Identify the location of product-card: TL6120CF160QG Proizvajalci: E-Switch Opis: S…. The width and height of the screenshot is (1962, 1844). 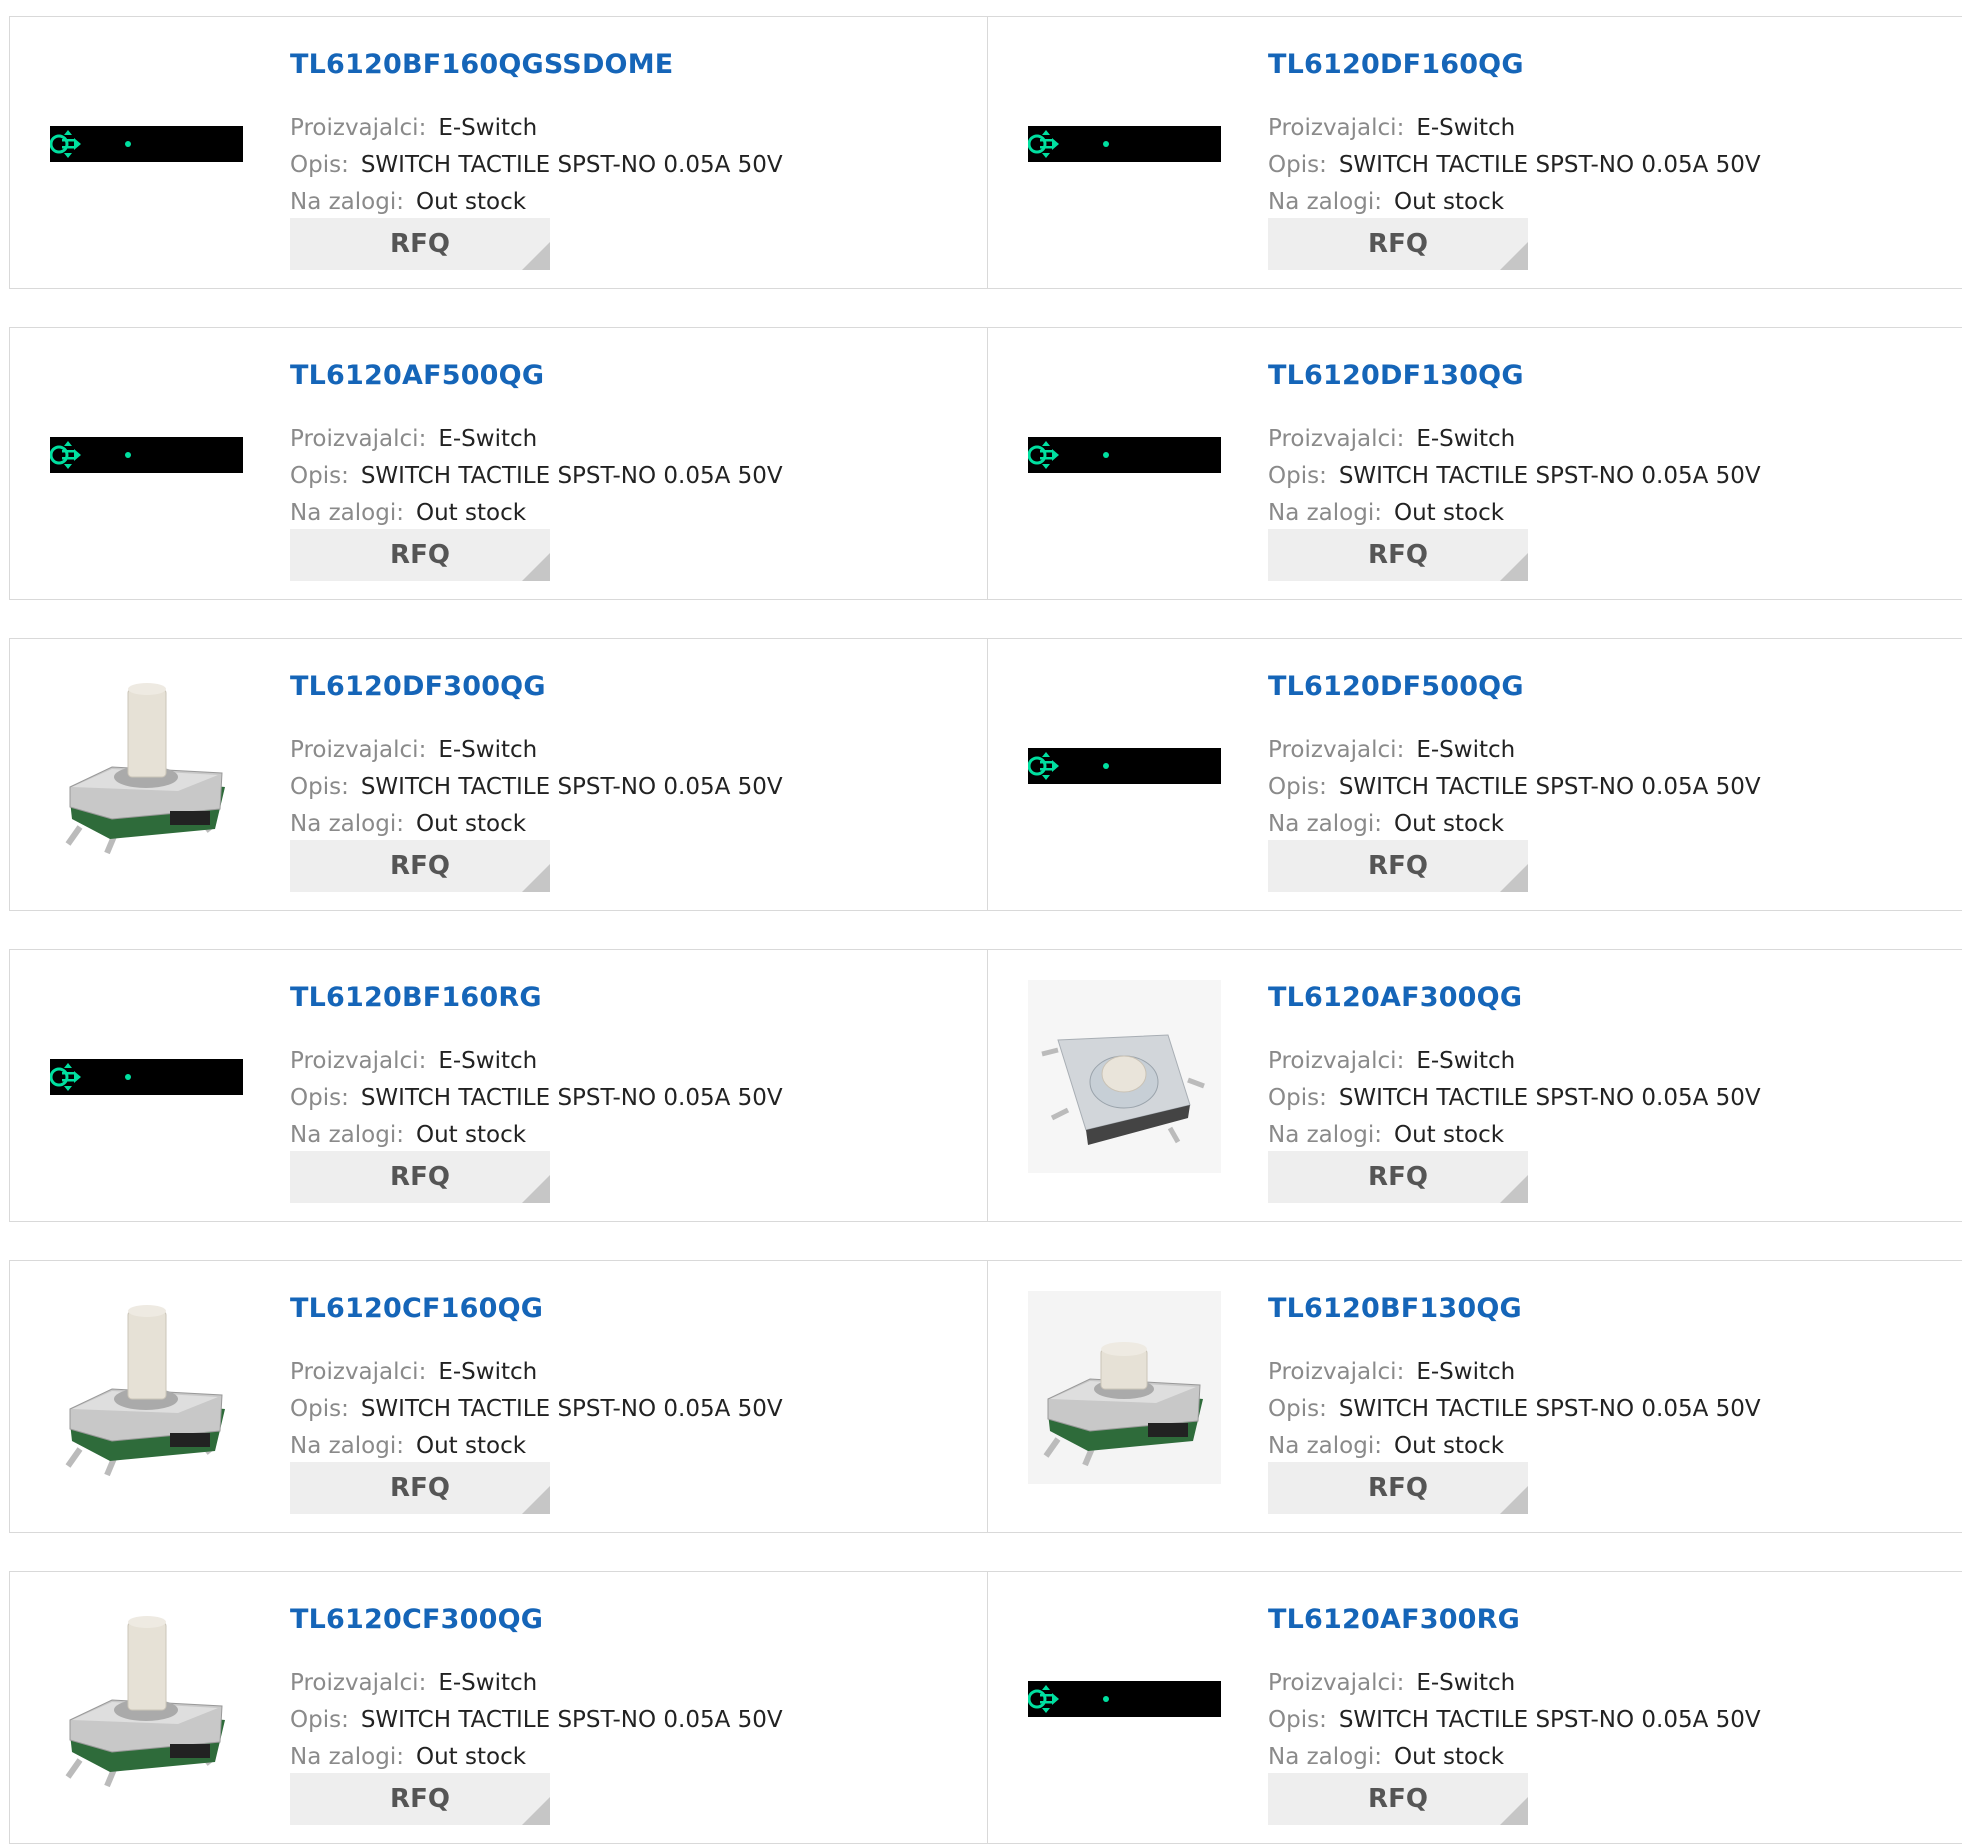
(499, 1396).